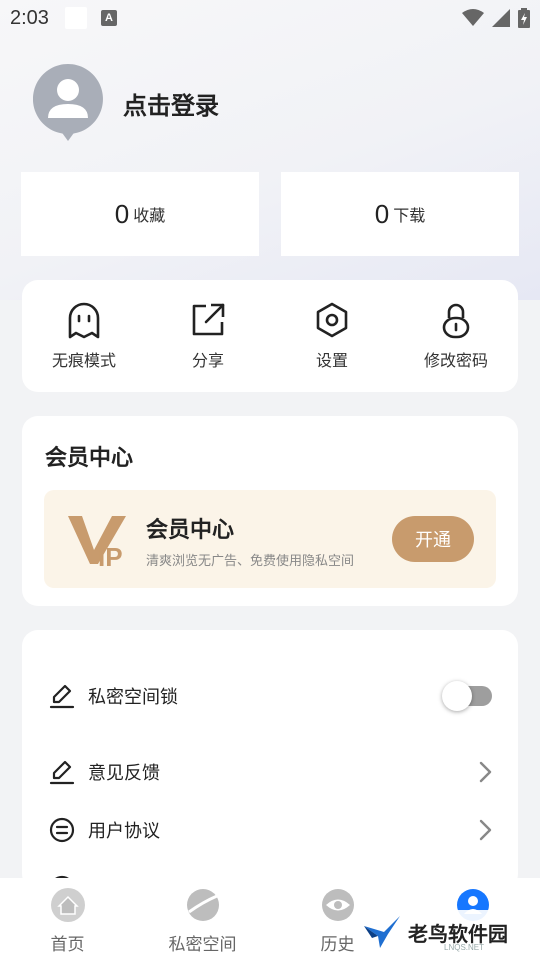  Describe the element at coordinates (208, 319) in the screenshot. I see `share-icon` at that location.